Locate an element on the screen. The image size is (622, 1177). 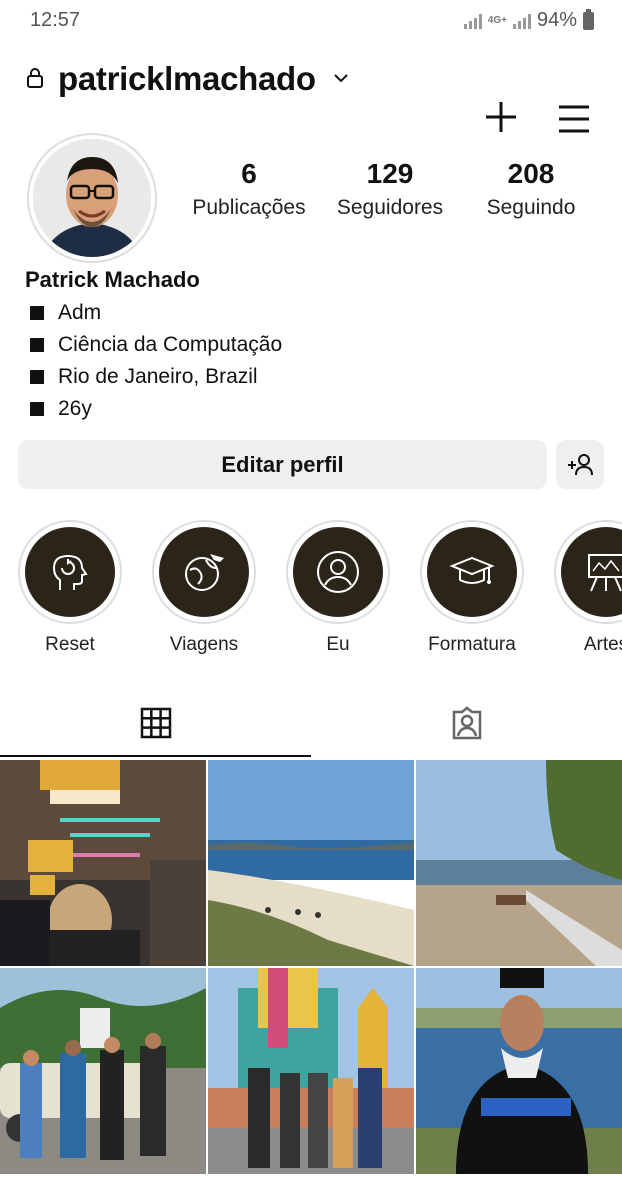
battery-percent: 94% is located at coordinates (556, 20).